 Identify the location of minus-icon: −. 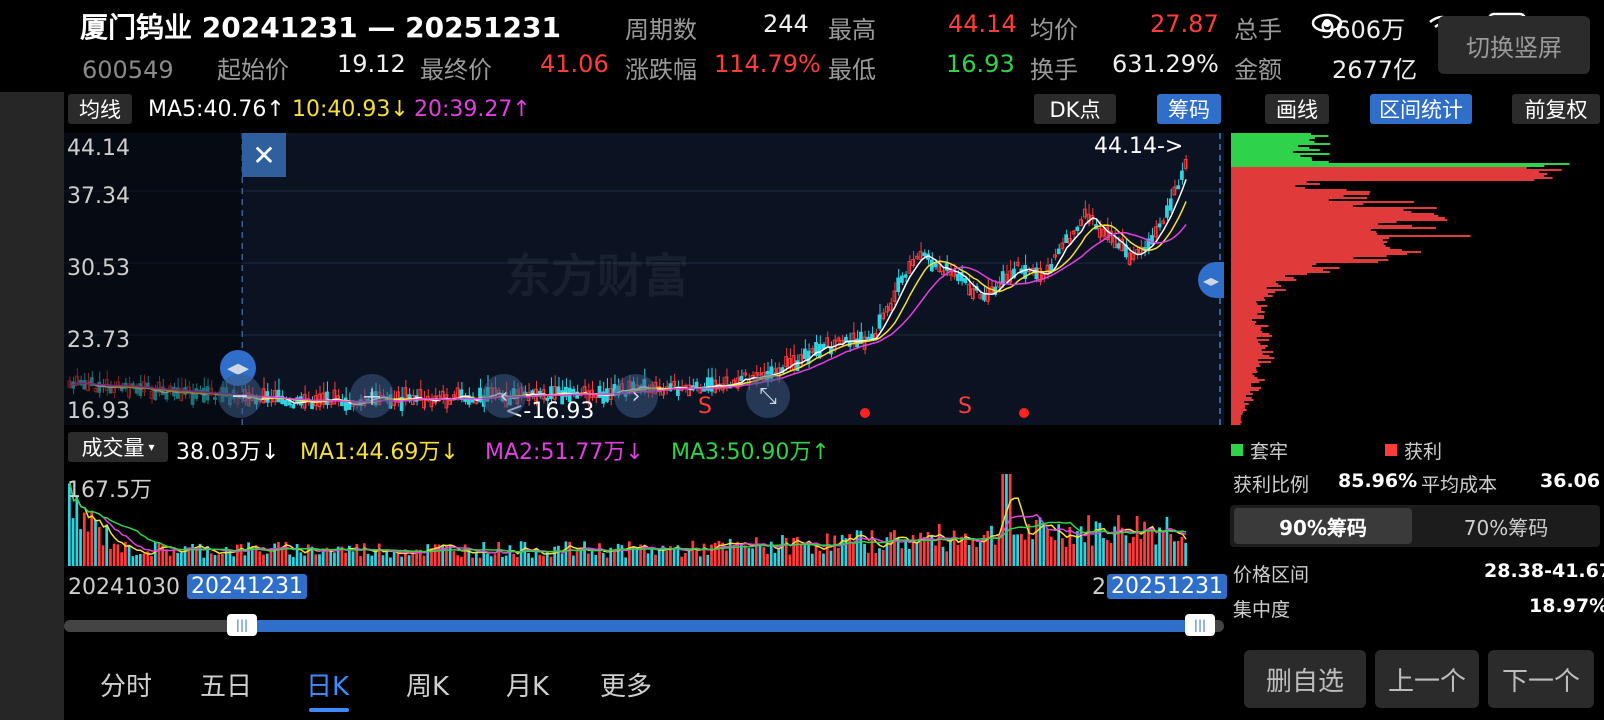
(240, 396).